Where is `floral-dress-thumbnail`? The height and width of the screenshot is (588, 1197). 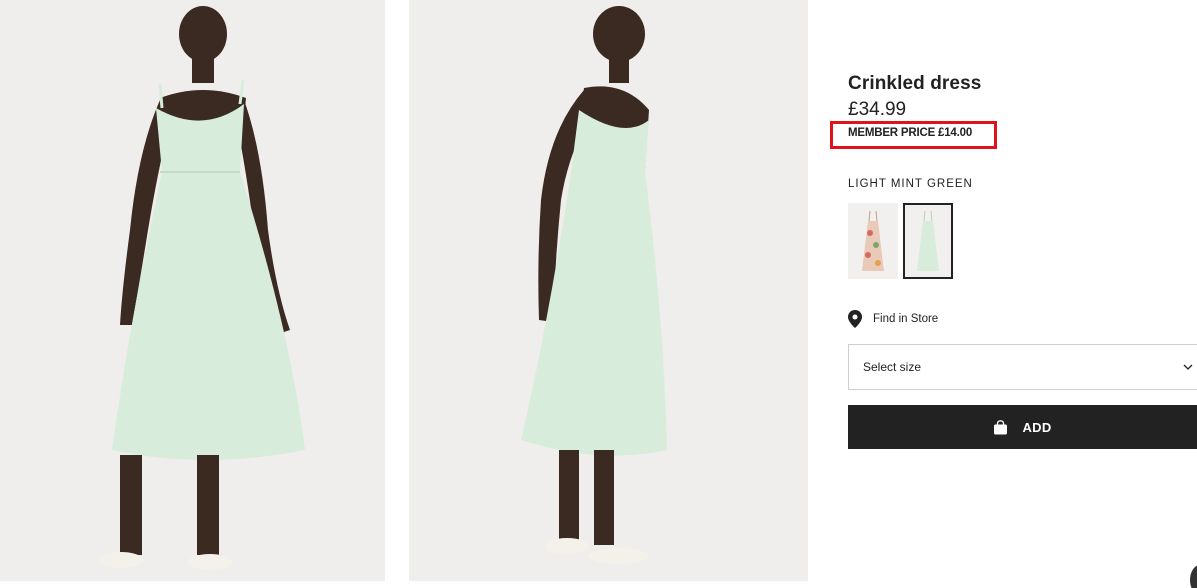
floral-dress-thumbnail is located at coordinates (873, 241).